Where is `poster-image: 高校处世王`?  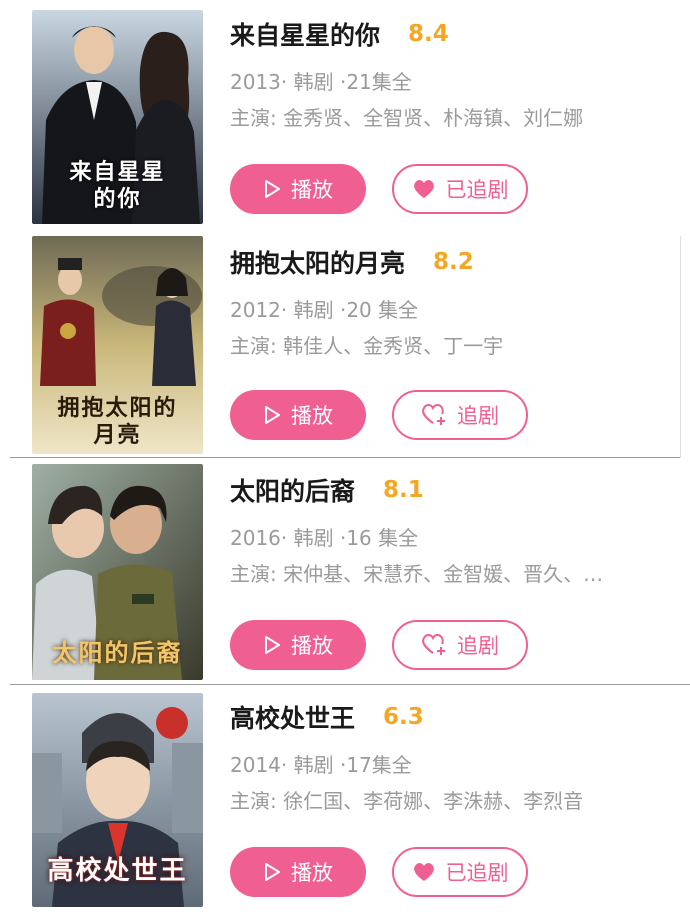
poster-image: 高校处世王 is located at coordinates (117, 800).